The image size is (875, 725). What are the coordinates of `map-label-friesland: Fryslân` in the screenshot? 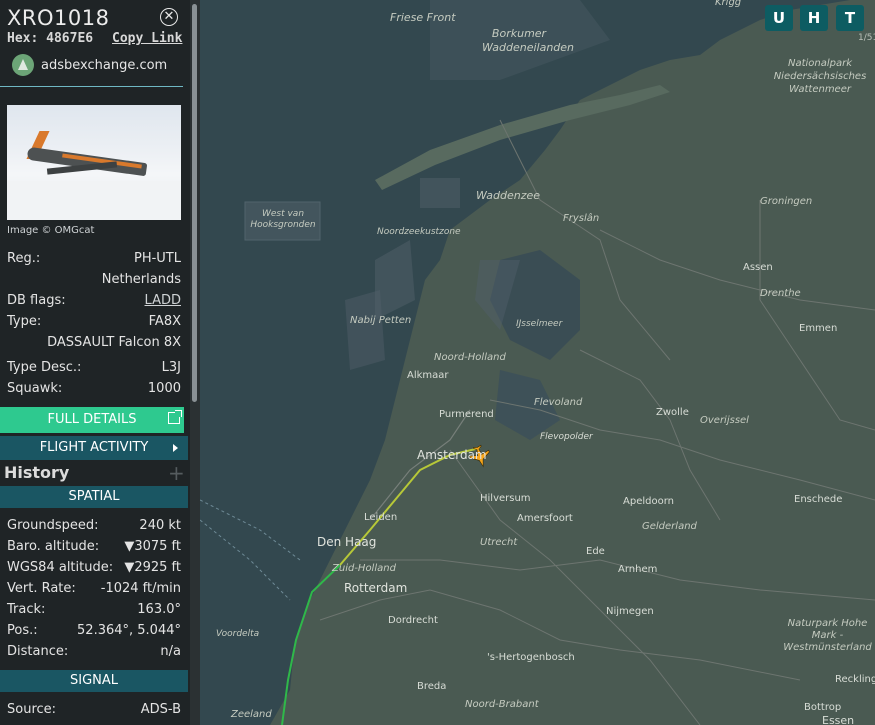 It's located at (581, 218).